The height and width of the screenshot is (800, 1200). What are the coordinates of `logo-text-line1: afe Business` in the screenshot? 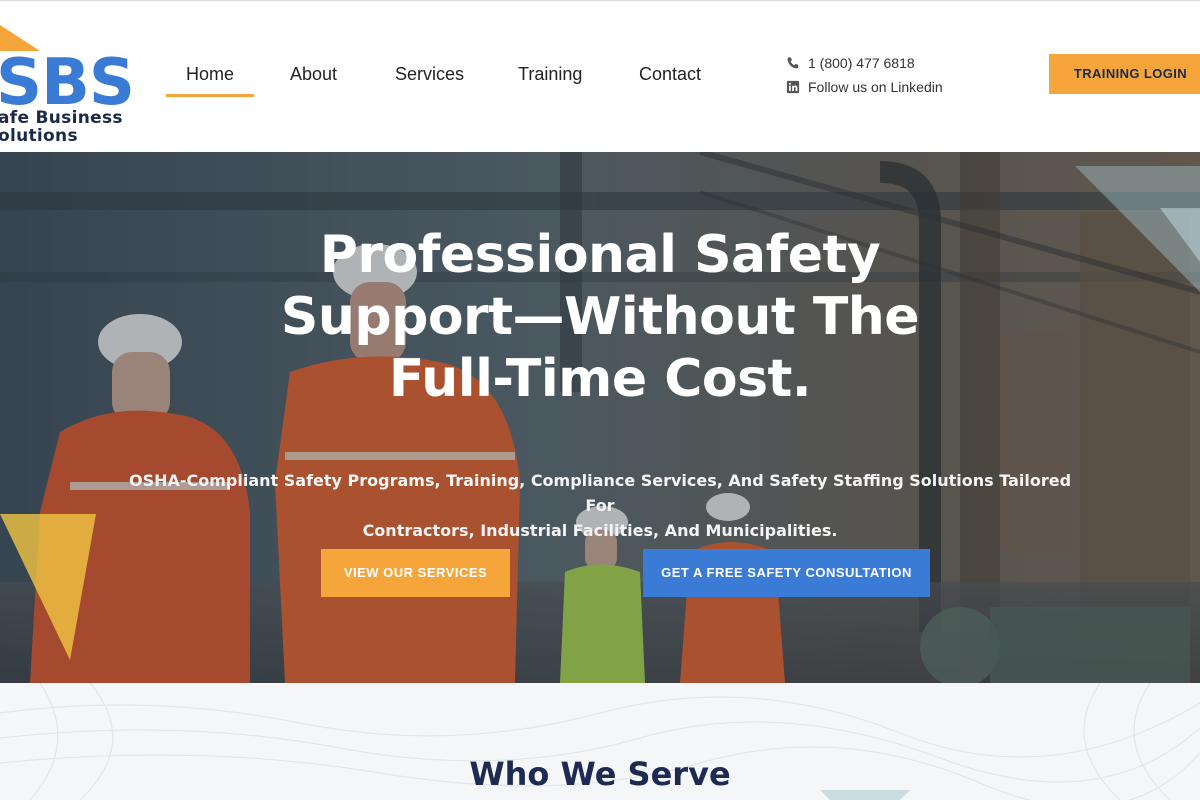 It's located at (61, 118).